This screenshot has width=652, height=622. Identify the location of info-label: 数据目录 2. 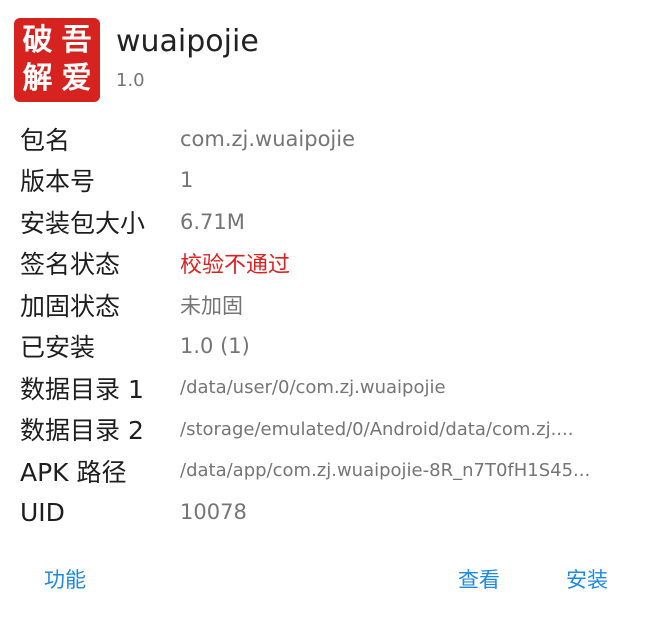
(82, 431).